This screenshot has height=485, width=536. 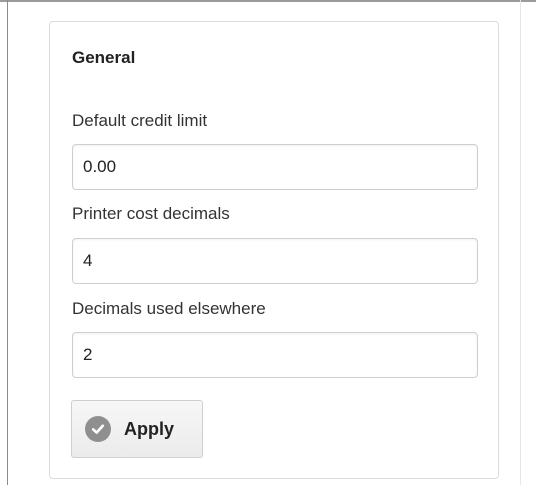 I want to click on default-credit-limit-input, so click(x=275, y=167).